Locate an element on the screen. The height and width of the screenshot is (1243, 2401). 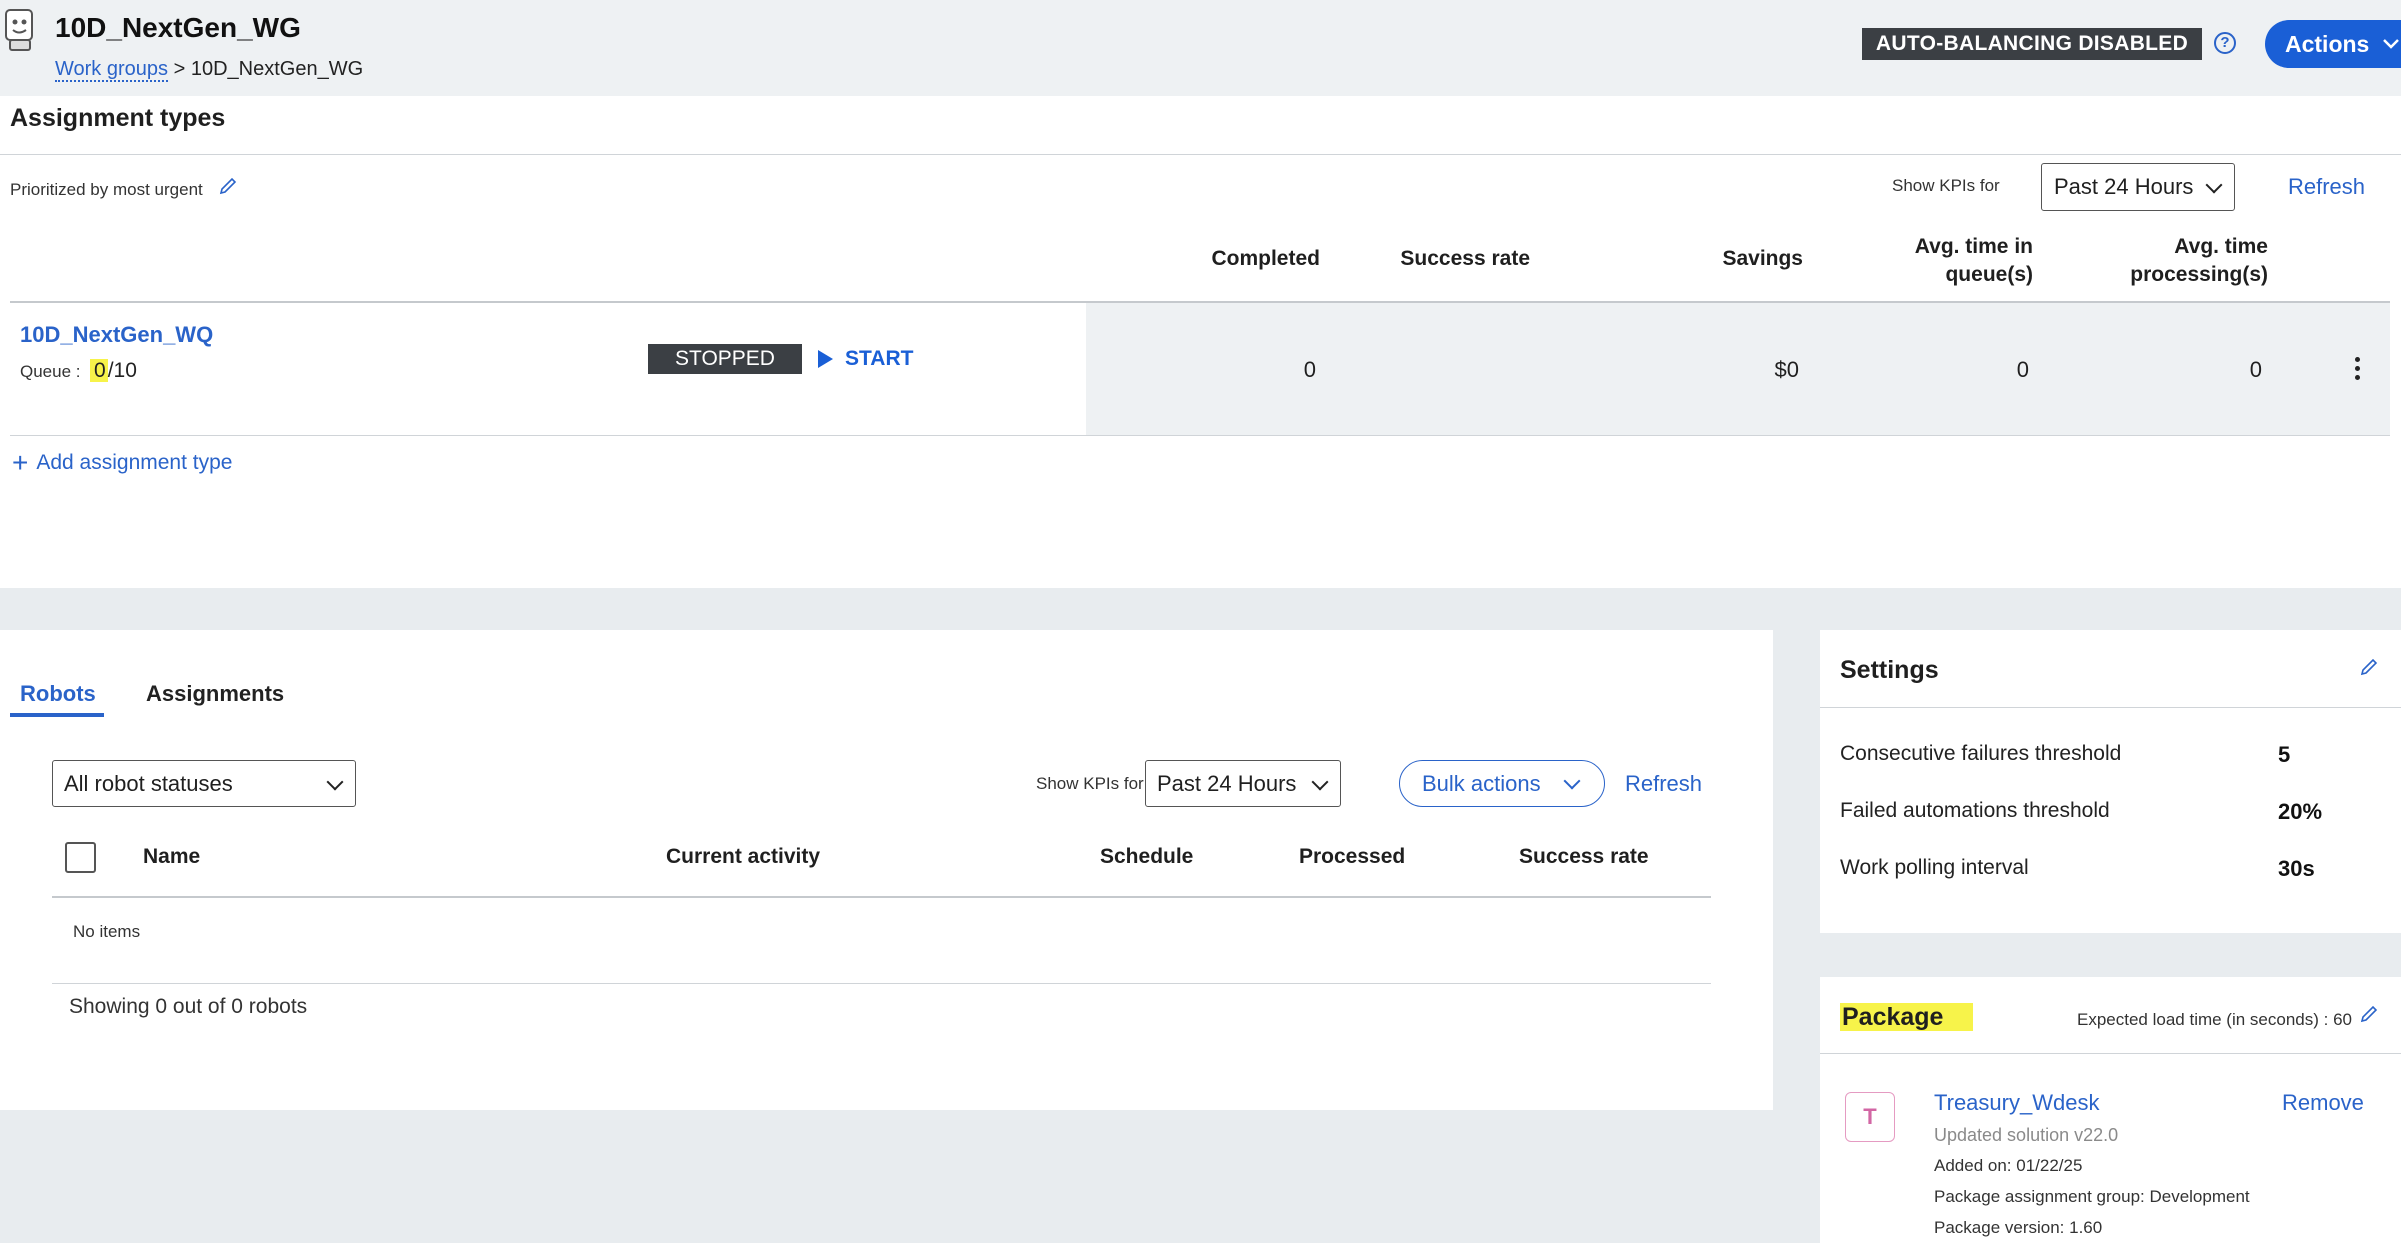
cell-savings: $0 is located at coordinates (1786, 369).